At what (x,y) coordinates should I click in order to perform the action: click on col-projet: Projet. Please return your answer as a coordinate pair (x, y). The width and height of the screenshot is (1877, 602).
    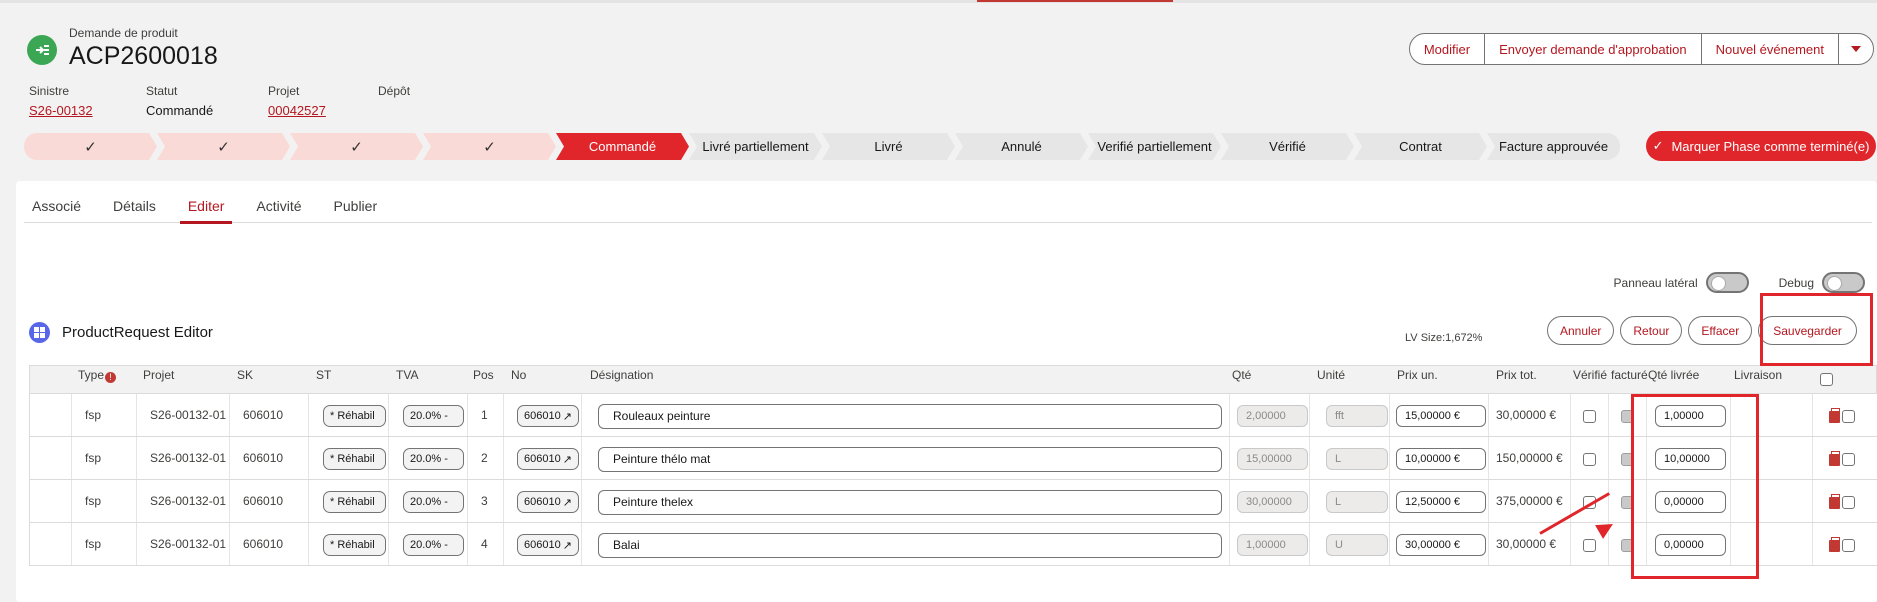
    Looking at the image, I should click on (158, 375).